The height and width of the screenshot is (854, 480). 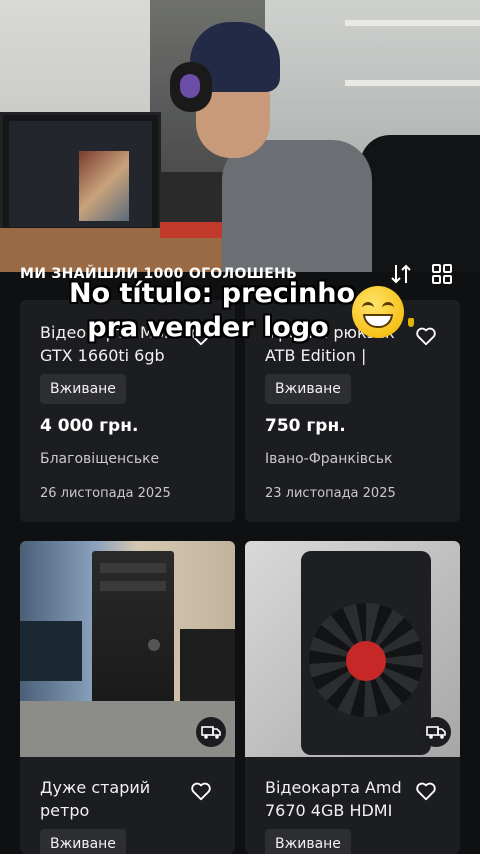 I want to click on price: 750 грн., so click(x=305, y=426).